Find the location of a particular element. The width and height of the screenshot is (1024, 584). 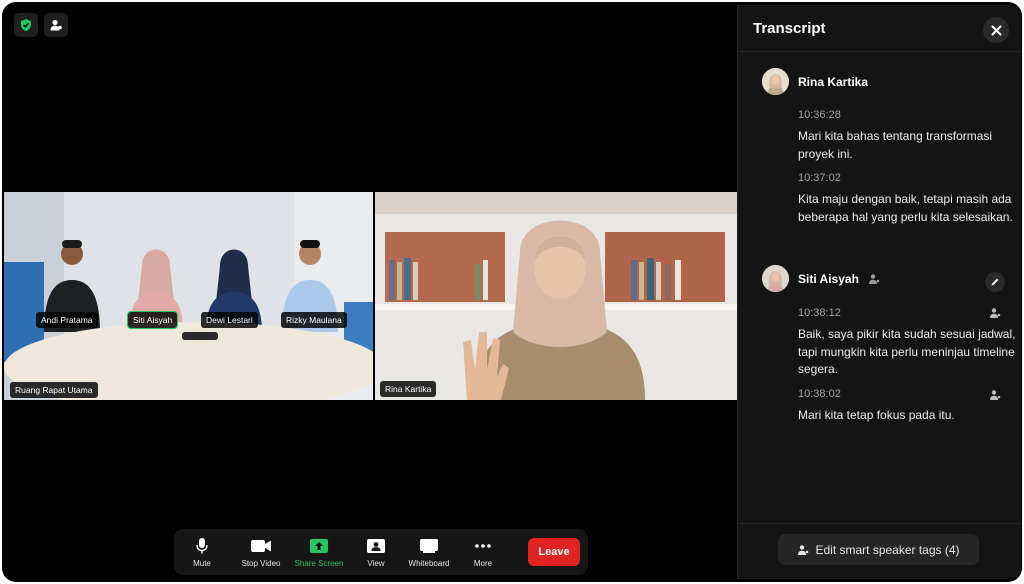

speaker-tag-icon is located at coordinates (874, 278).